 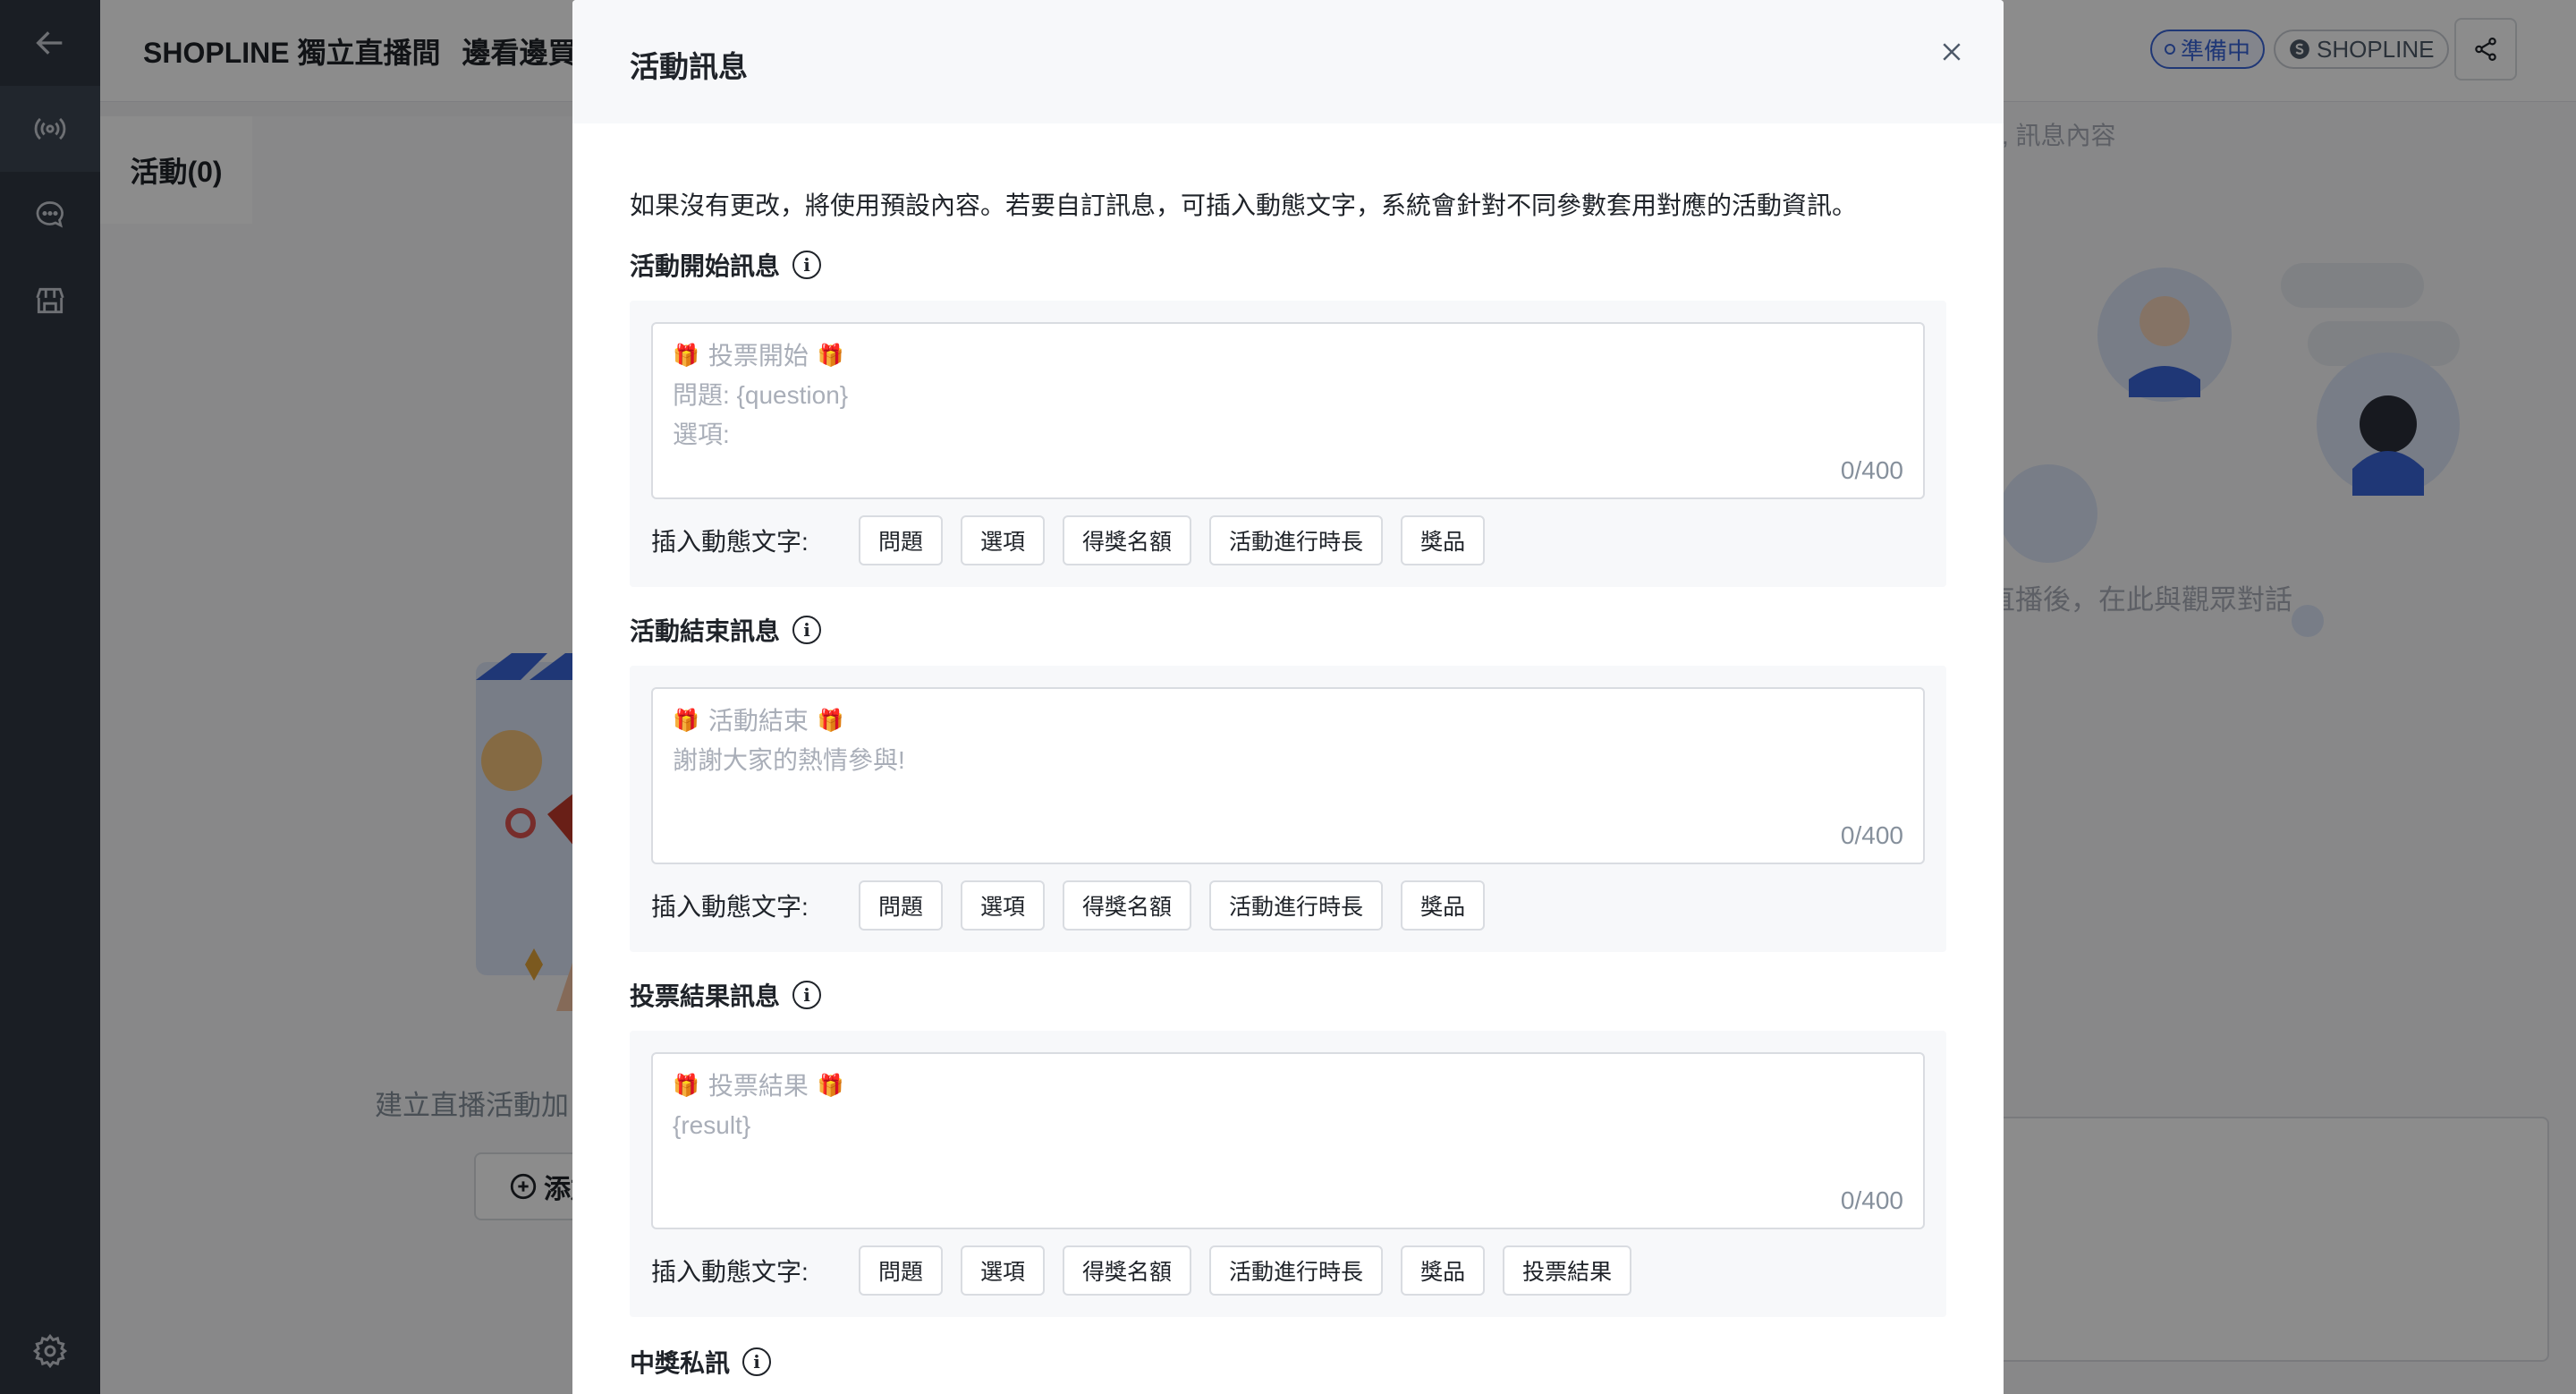 What do you see at coordinates (761, 395) in the screenshot?
I see `message-line: 問題: {question}` at bounding box center [761, 395].